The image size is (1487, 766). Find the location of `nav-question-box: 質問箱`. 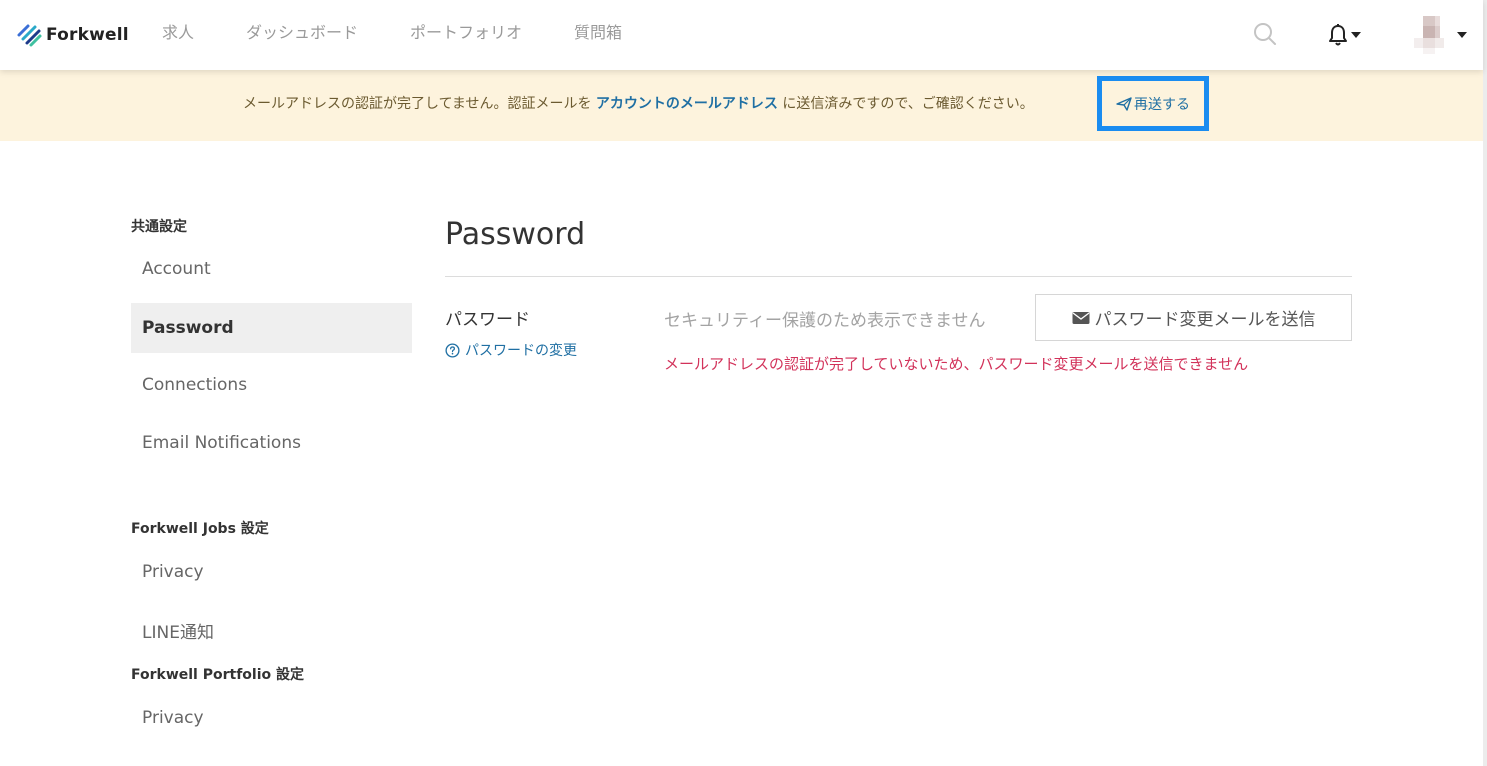

nav-question-box: 質問箱 is located at coordinates (598, 33).